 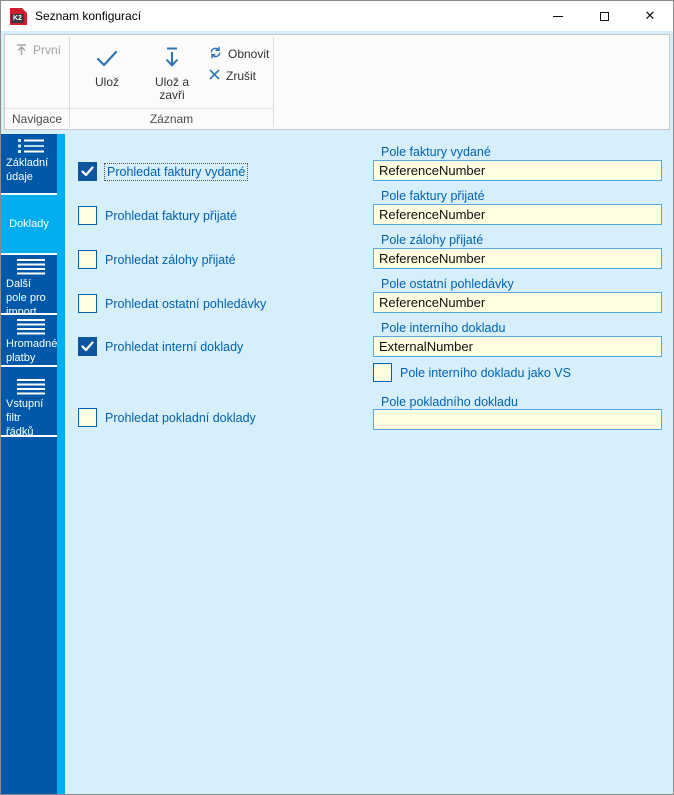 I want to click on checkbox-prohledat-pokladni-doklady: Prohledat pokladní doklady, so click(x=167, y=417).